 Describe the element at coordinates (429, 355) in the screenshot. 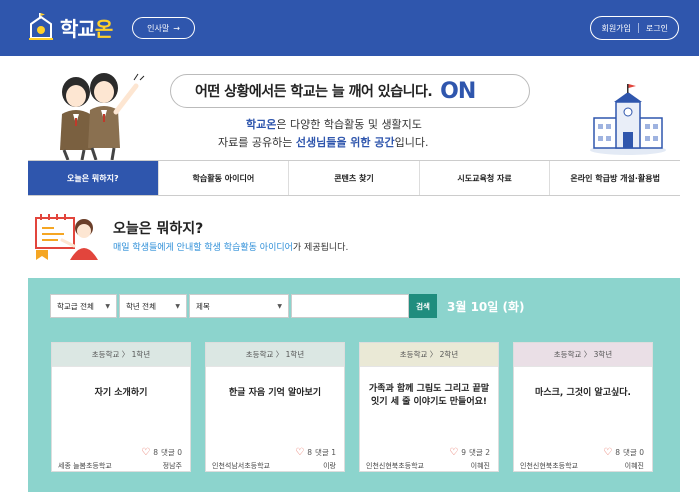

I see `card-category: 초등학교 〉 2학년` at that location.